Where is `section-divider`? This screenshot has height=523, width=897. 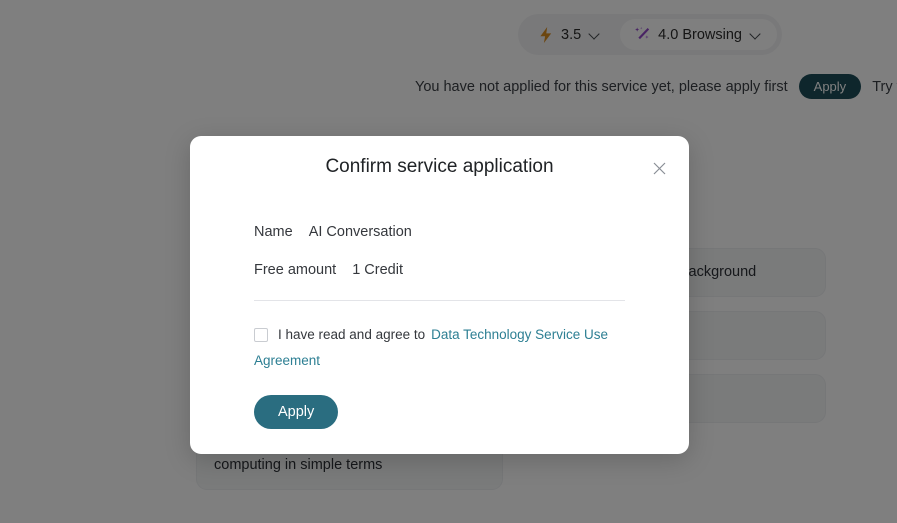
section-divider is located at coordinates (439, 300).